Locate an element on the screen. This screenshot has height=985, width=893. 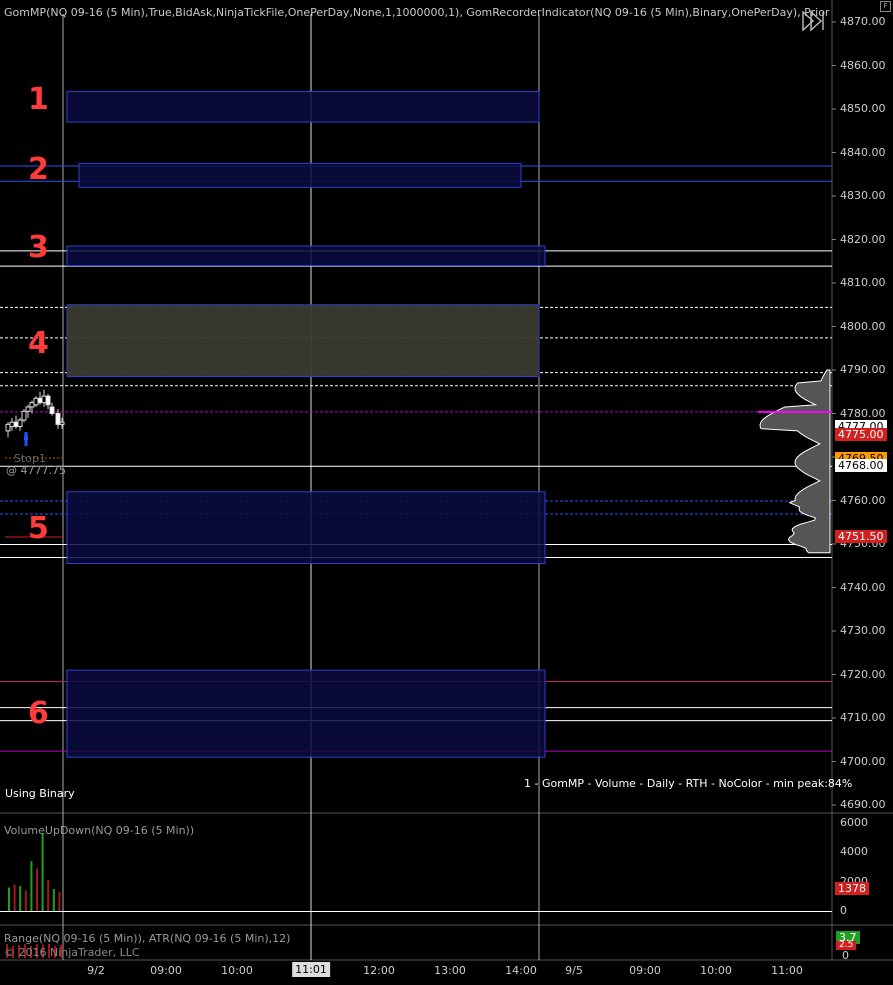
time-axis-label: 11:00 is located at coordinates (787, 970).